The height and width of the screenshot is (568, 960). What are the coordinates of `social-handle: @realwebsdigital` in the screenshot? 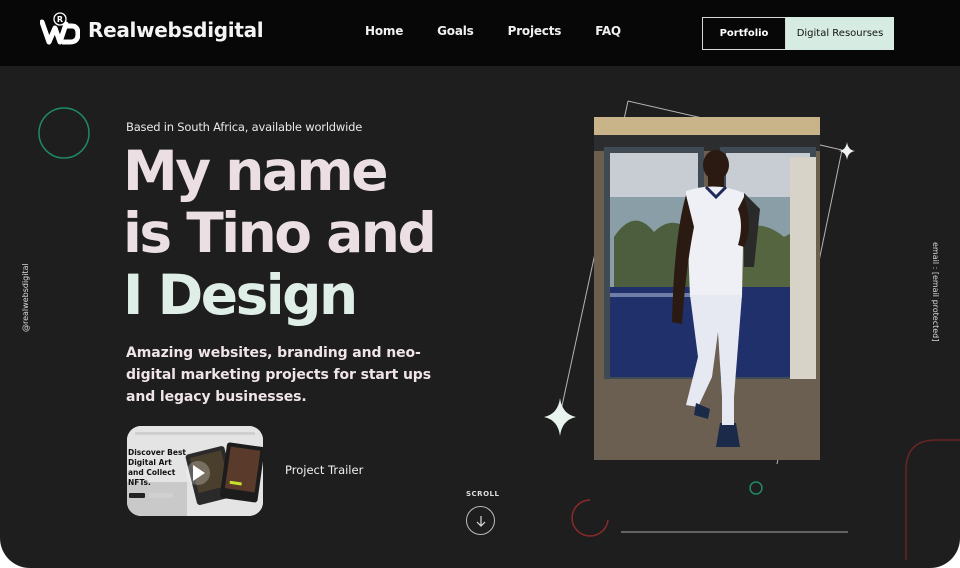 It's located at (25, 297).